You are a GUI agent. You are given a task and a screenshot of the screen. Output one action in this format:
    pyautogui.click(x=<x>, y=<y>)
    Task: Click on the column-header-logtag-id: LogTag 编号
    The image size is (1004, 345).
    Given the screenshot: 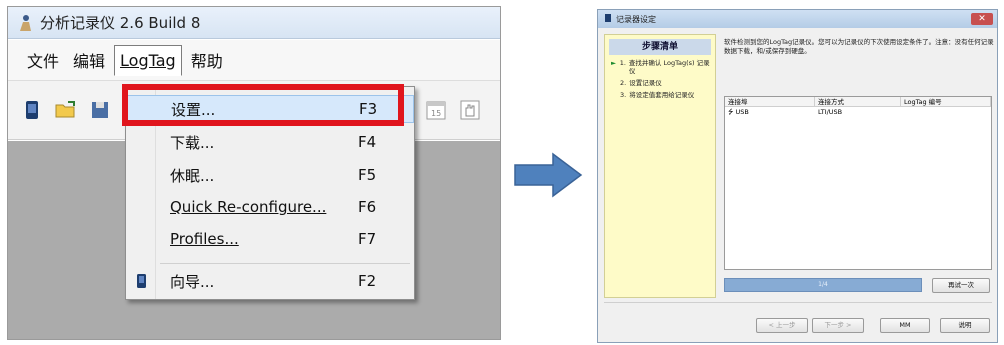 What is the action you would take?
    pyautogui.click(x=946, y=101)
    